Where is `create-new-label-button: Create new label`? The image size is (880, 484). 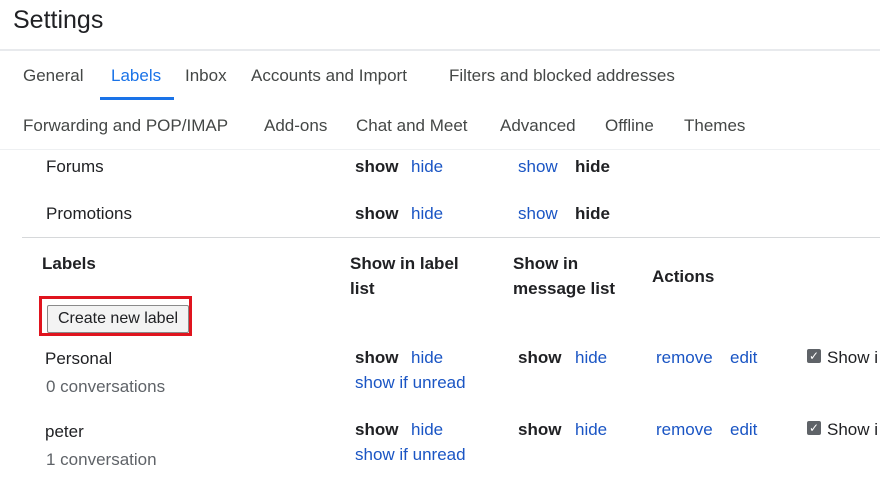
create-new-label-button: Create new label is located at coordinates (118, 319).